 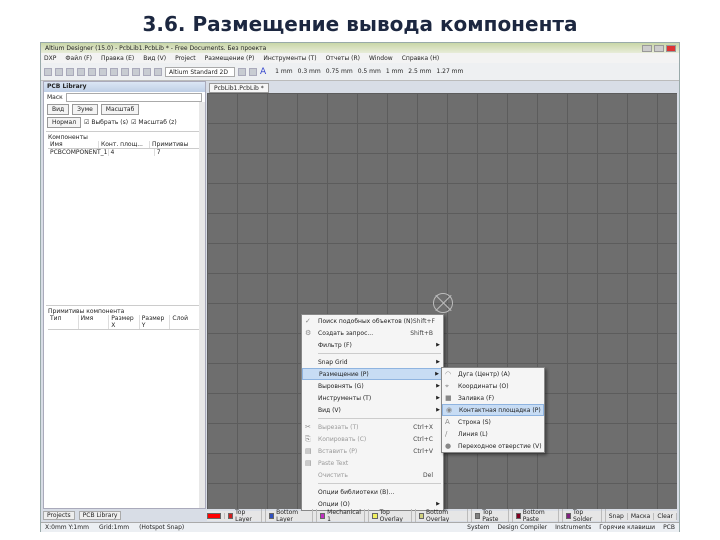 I want to click on status-panel-button: System, so click(x=478, y=527).